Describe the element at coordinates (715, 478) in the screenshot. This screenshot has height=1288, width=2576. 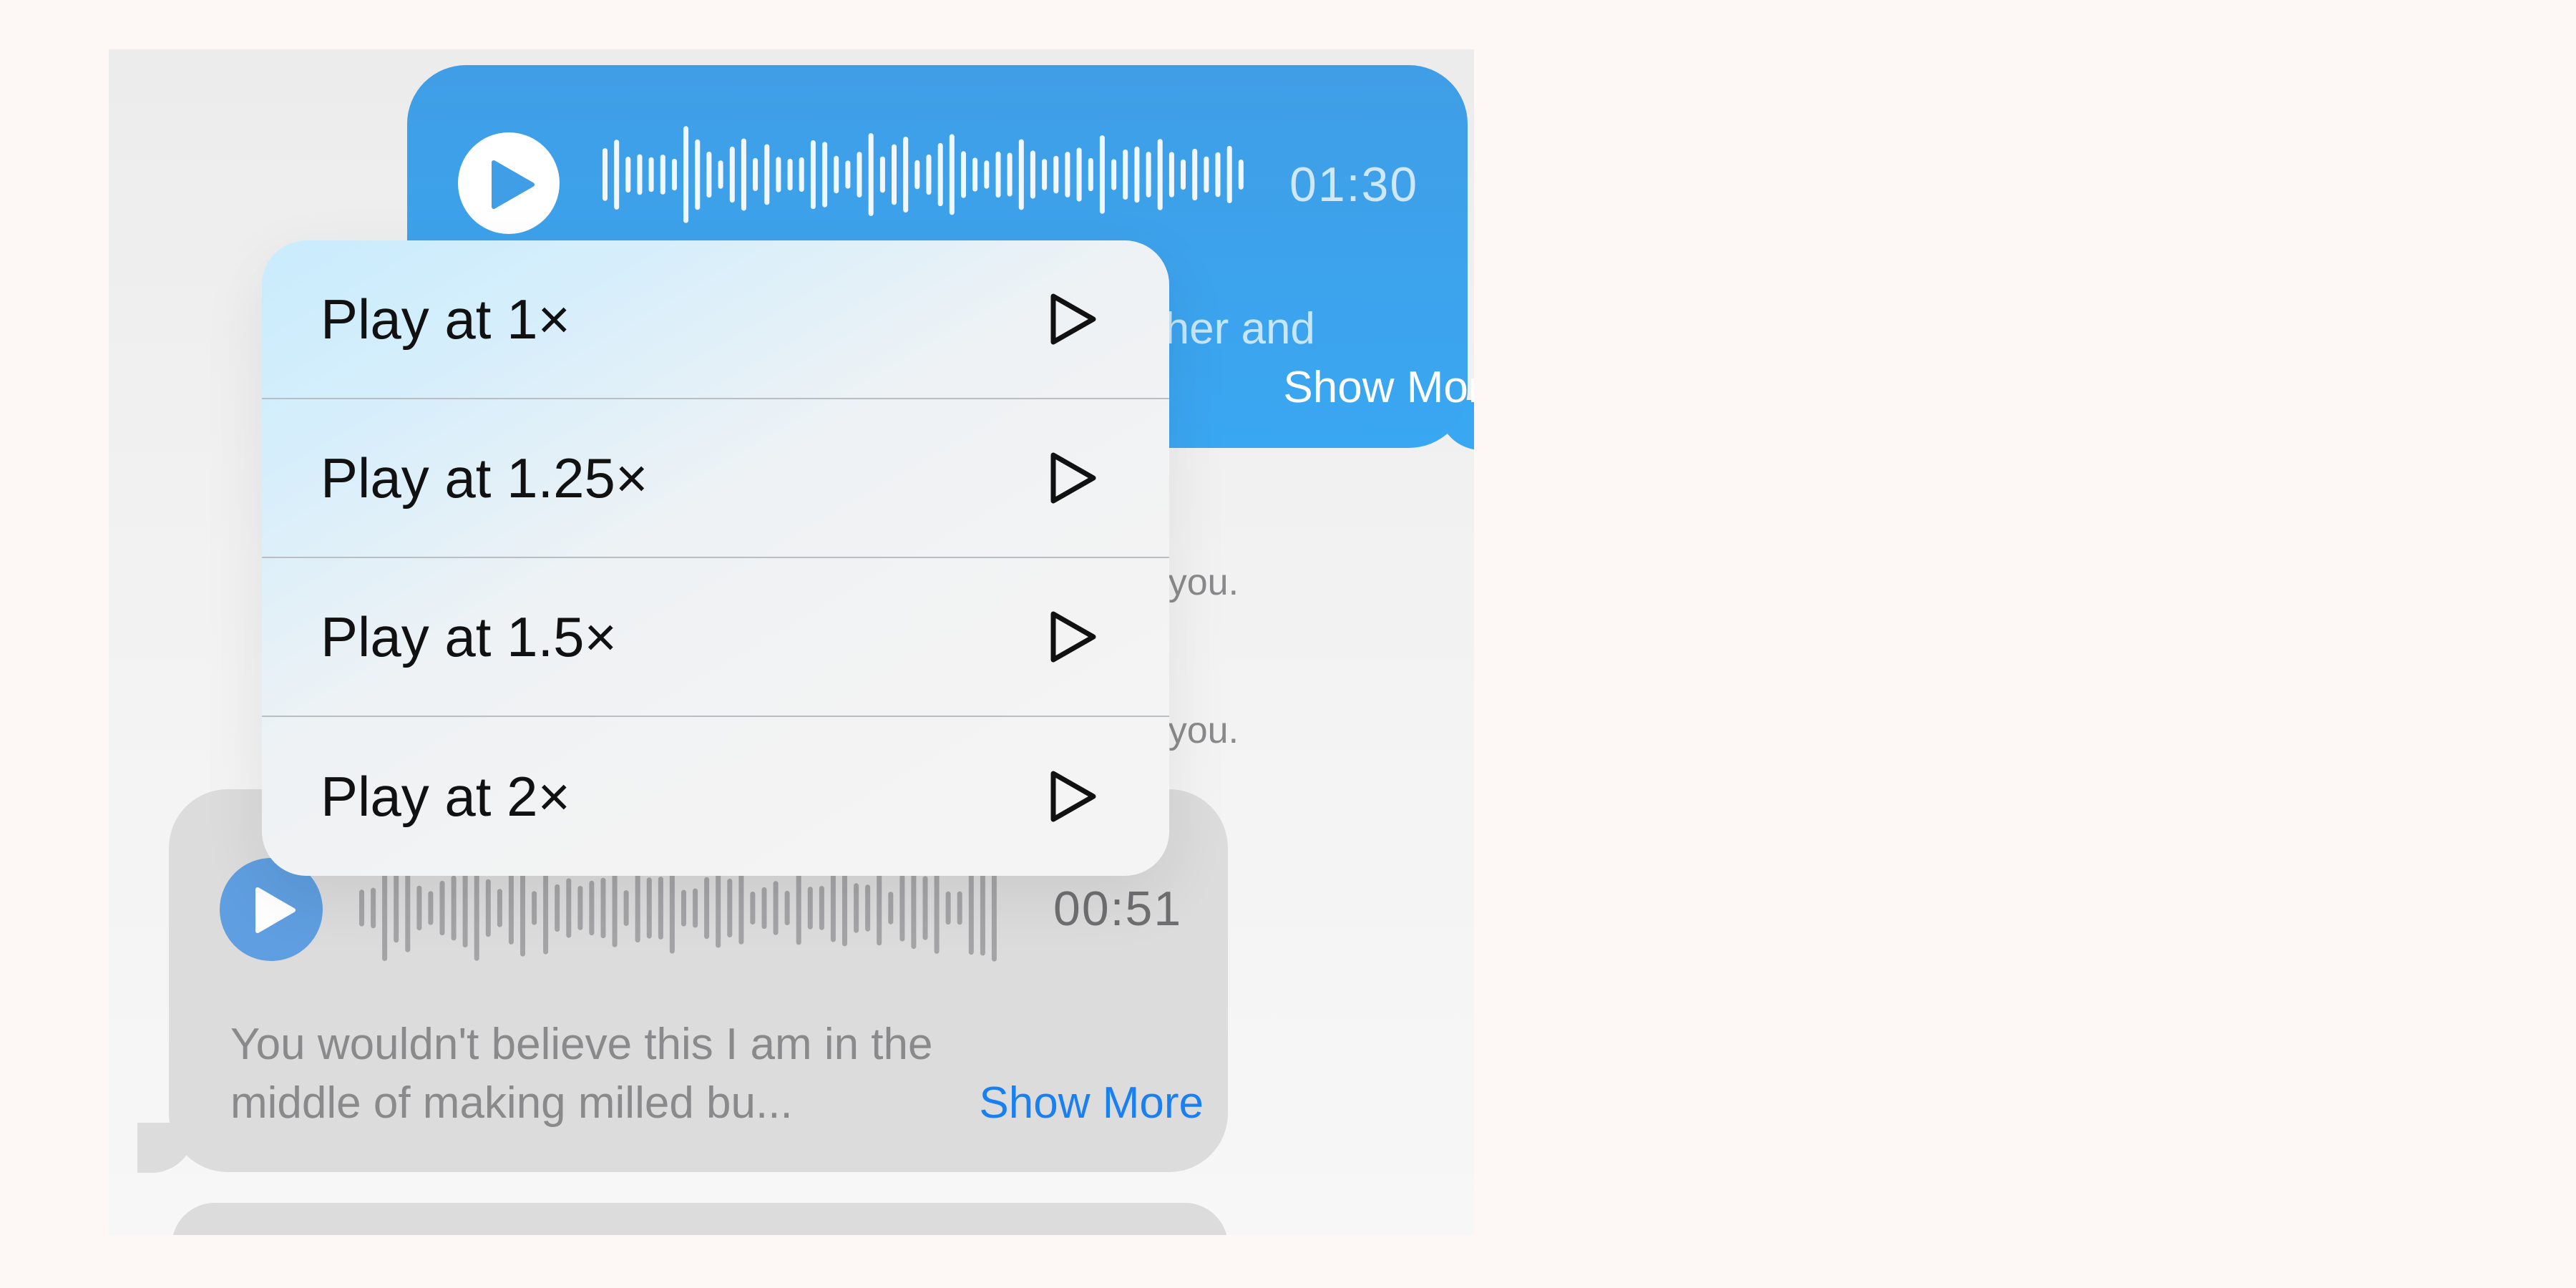
I see `menu-item-play-1-25x: Play at 1.25×` at that location.